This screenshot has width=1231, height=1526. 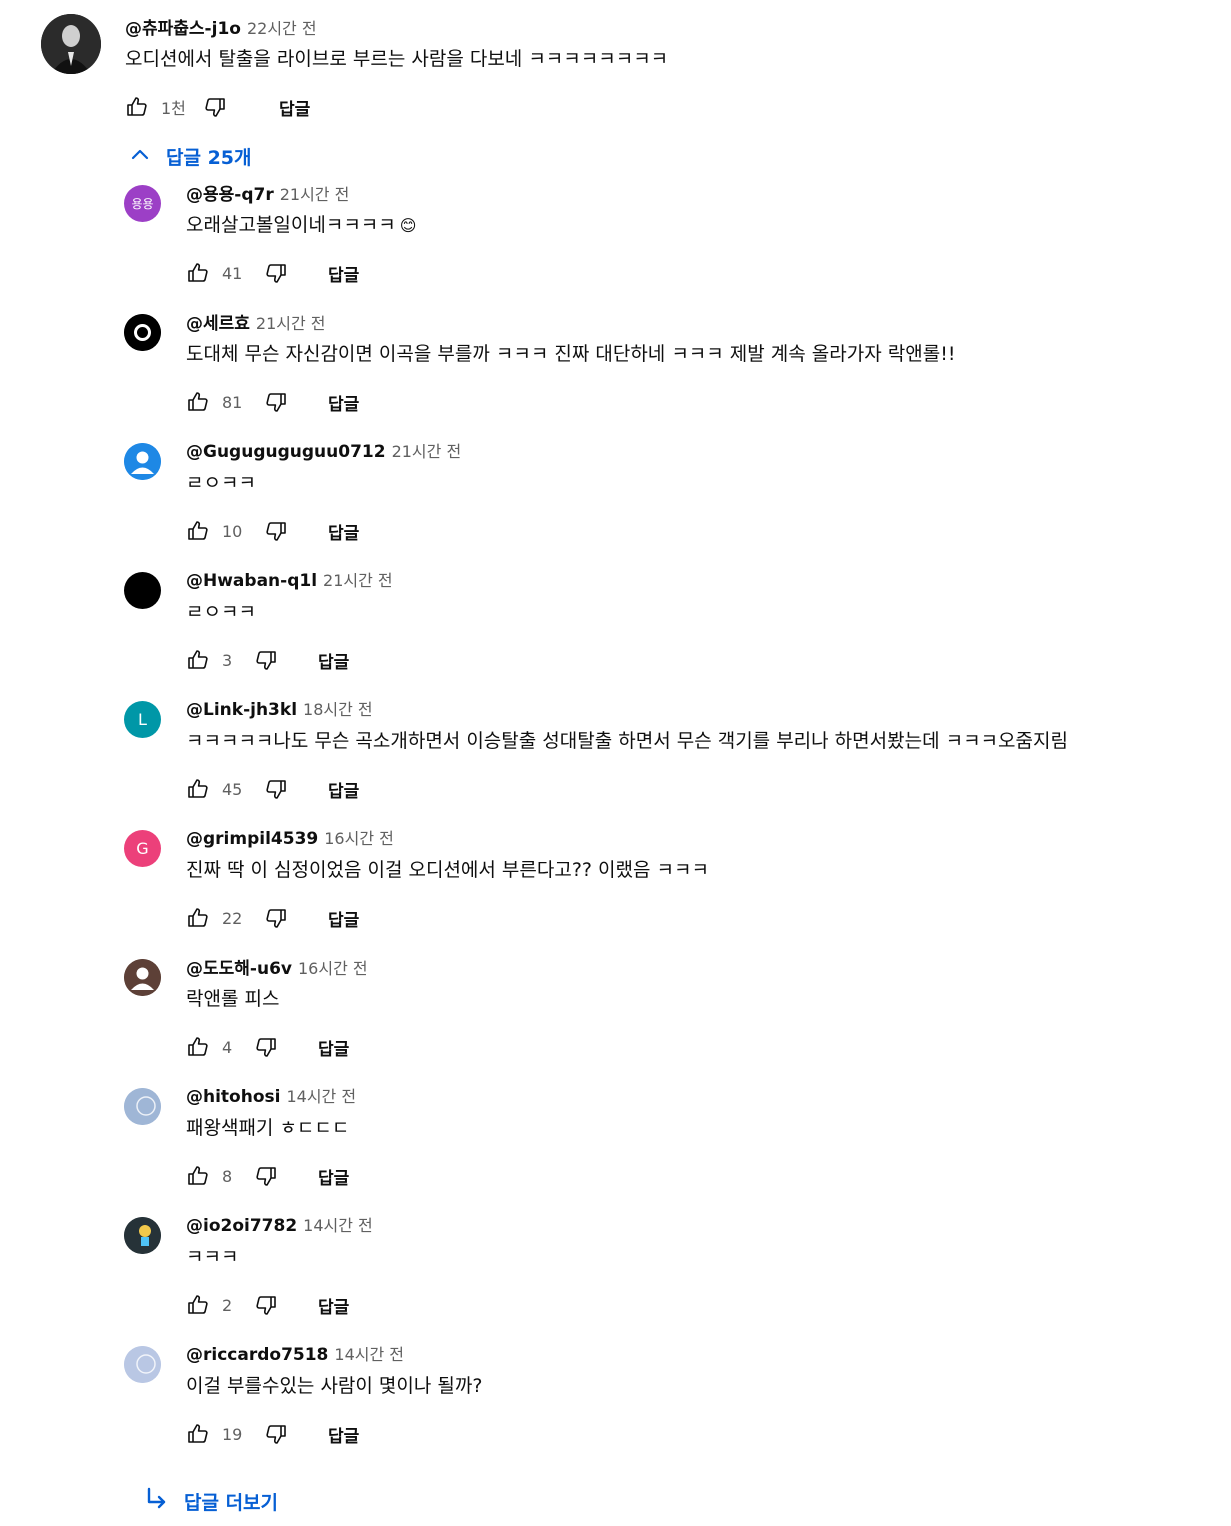 I want to click on avatar-photo-icon, so click(x=71, y=44).